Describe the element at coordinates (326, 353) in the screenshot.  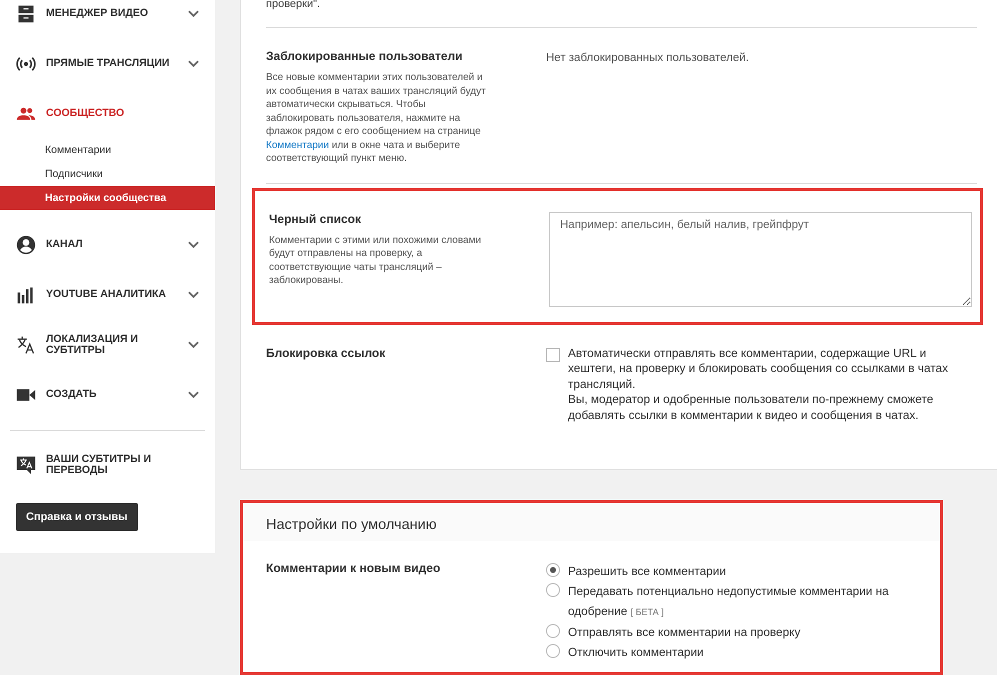
I see `section-title: Блокировка ссылок` at that location.